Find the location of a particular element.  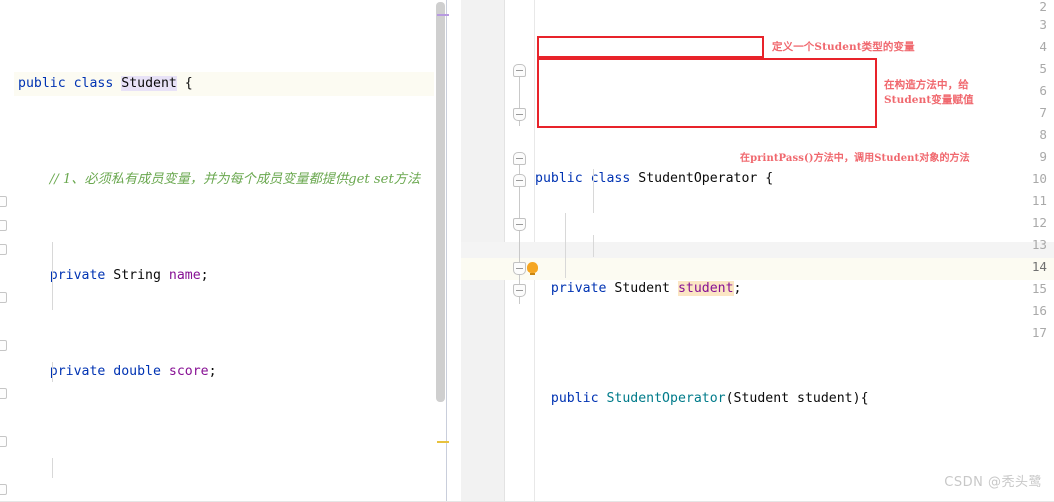

annotation-text-printpass: 在printPass()方法中，调用Student对象的方法 is located at coordinates (855, 158).